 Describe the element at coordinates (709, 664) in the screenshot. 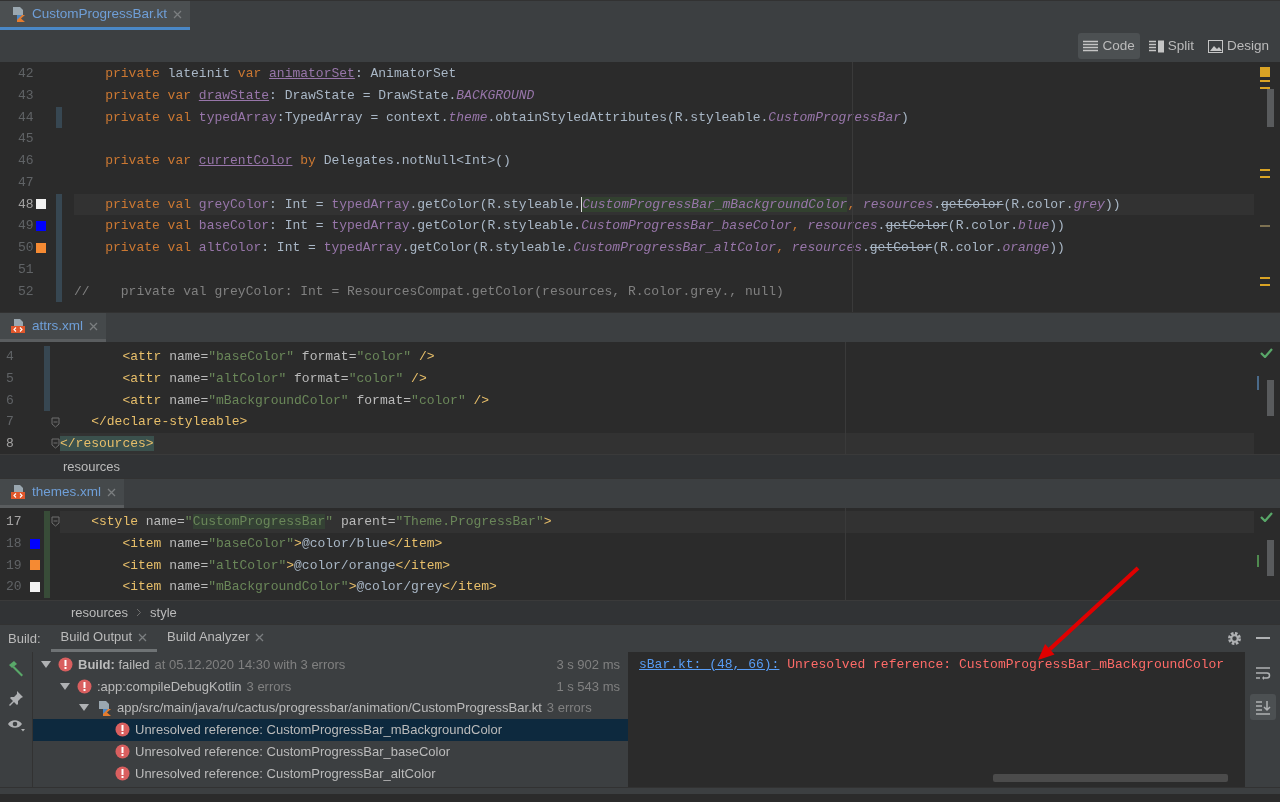

I see `file-link: sBar.kt: (48, 66):` at that location.